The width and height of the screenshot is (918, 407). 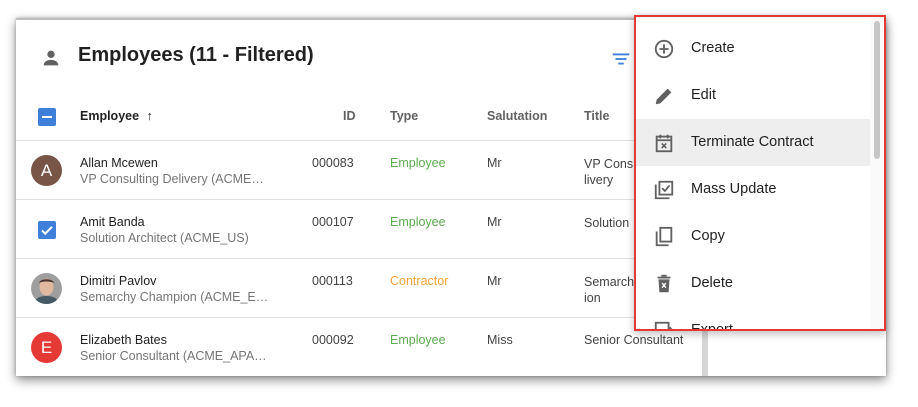 What do you see at coordinates (754, 283) in the screenshot?
I see `menu-item-delete: Delete` at bounding box center [754, 283].